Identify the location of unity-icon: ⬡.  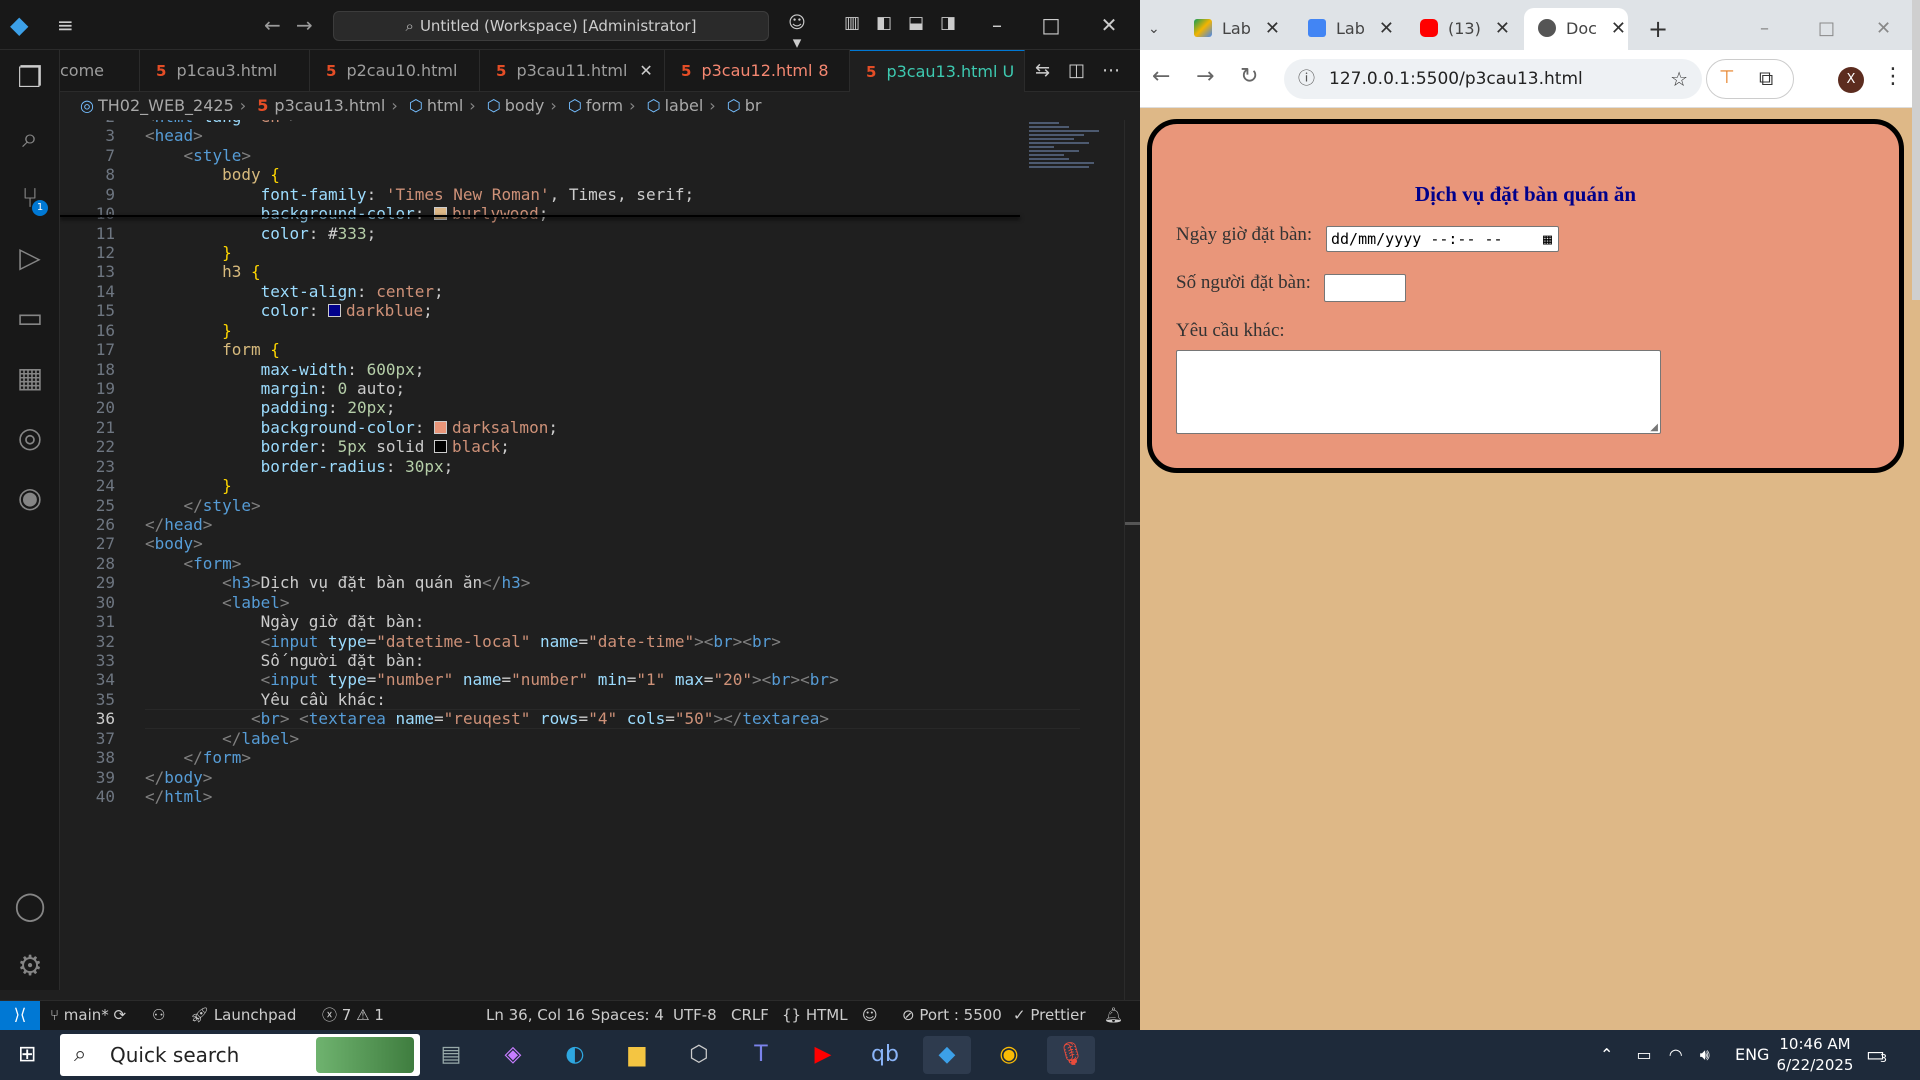
(699, 1055).